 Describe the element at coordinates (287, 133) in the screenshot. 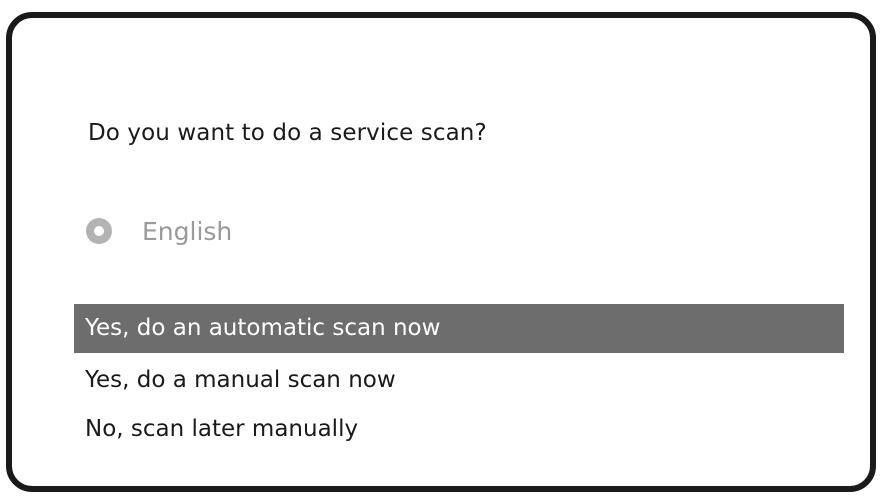

I see `dialog-question: Do you want to do a service scan?` at that location.